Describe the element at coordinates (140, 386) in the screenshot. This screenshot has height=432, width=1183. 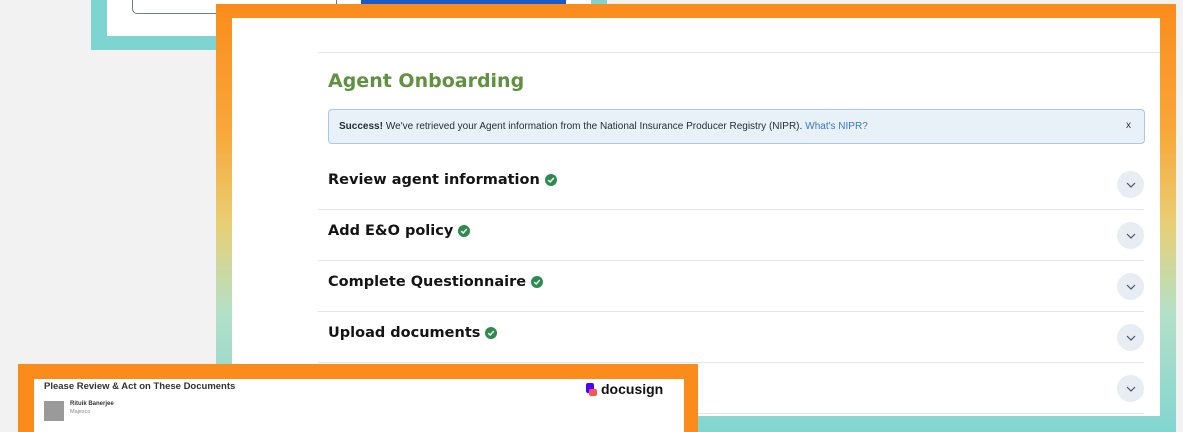
I see `docusign-title: Please Review & Act on These Documents` at that location.